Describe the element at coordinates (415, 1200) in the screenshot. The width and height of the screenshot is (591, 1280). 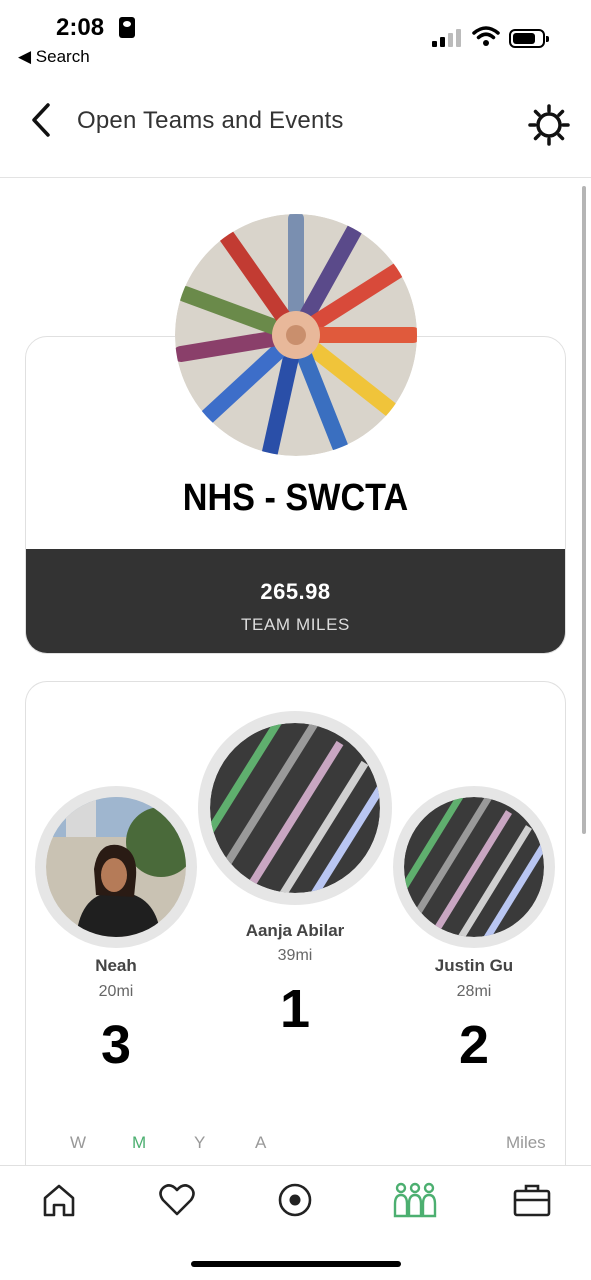
I see `teams-icon` at that location.